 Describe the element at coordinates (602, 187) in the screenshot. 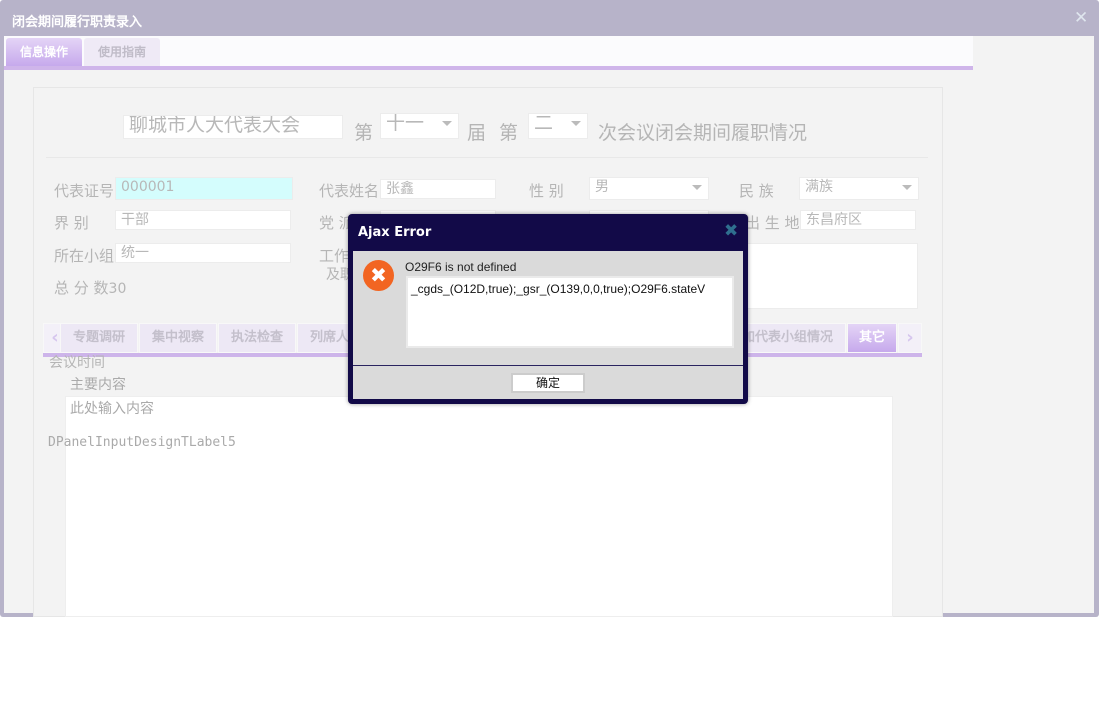

I see `gender-value: 男` at that location.